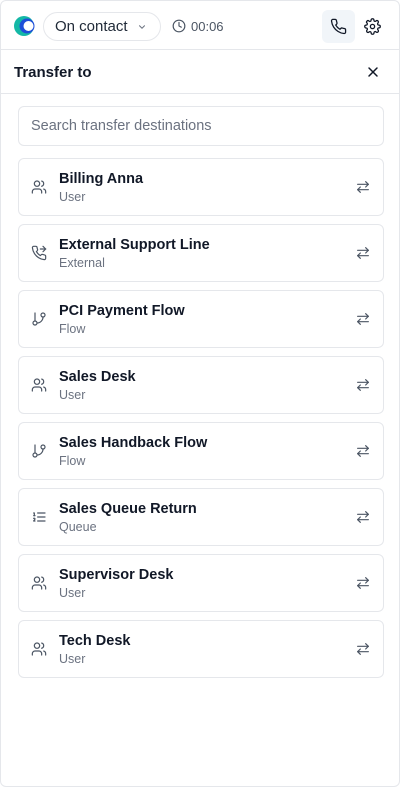  What do you see at coordinates (201, 517) in the screenshot?
I see `destination-item: Sales Queue Return Queue` at bounding box center [201, 517].